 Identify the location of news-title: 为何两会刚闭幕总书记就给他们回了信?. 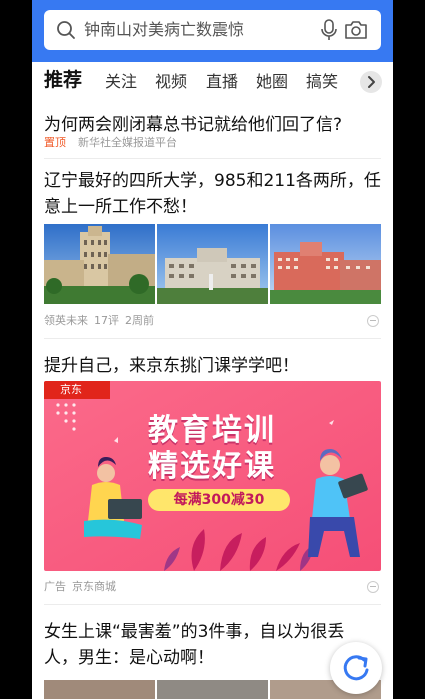
(214, 125).